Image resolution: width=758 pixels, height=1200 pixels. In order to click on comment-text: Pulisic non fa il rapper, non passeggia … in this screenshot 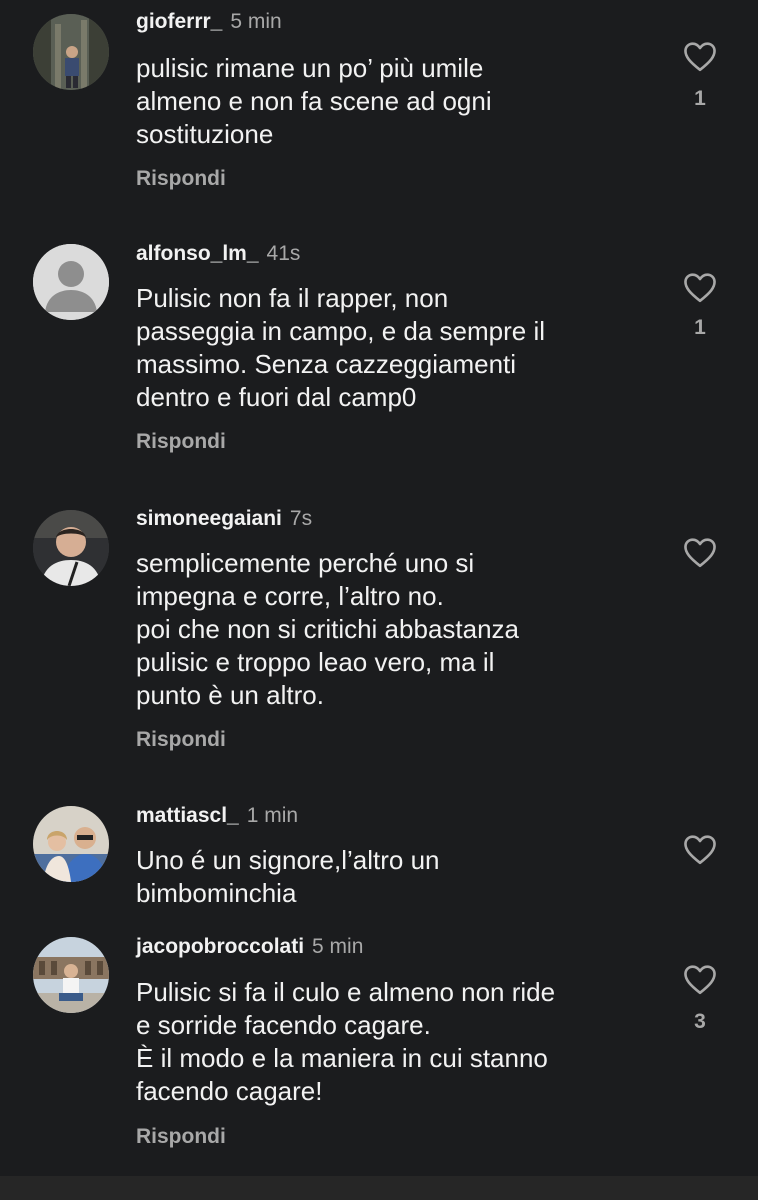, I will do `click(341, 347)`.